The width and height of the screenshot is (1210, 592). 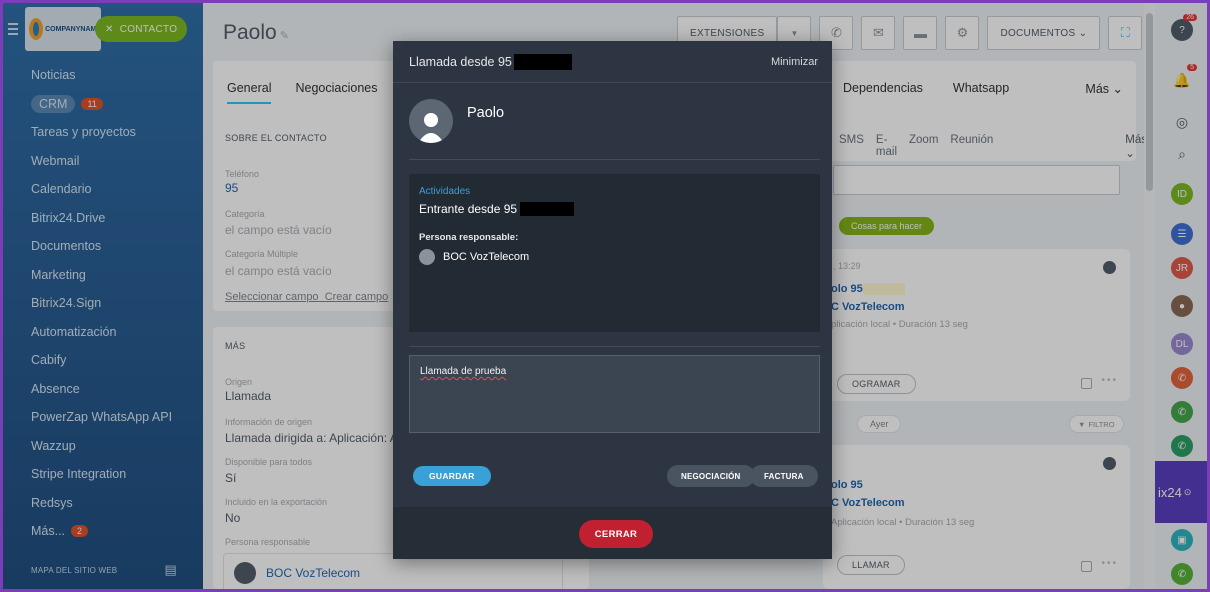 I want to click on responsible-person: BOC VozTelecom, so click(x=474, y=257).